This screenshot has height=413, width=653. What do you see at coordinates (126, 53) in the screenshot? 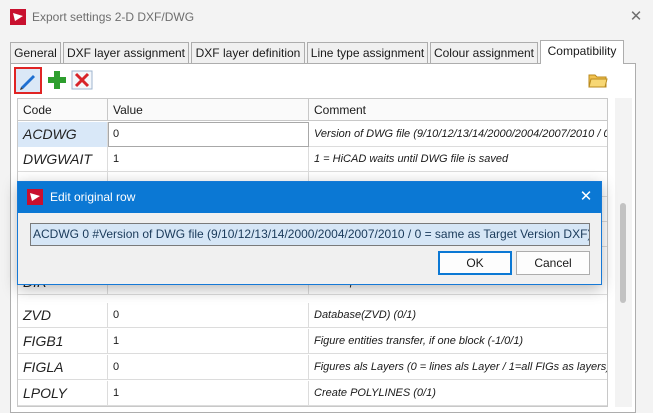
I see `tab-dxf-layer-assignment: DXF layer assignment` at bounding box center [126, 53].